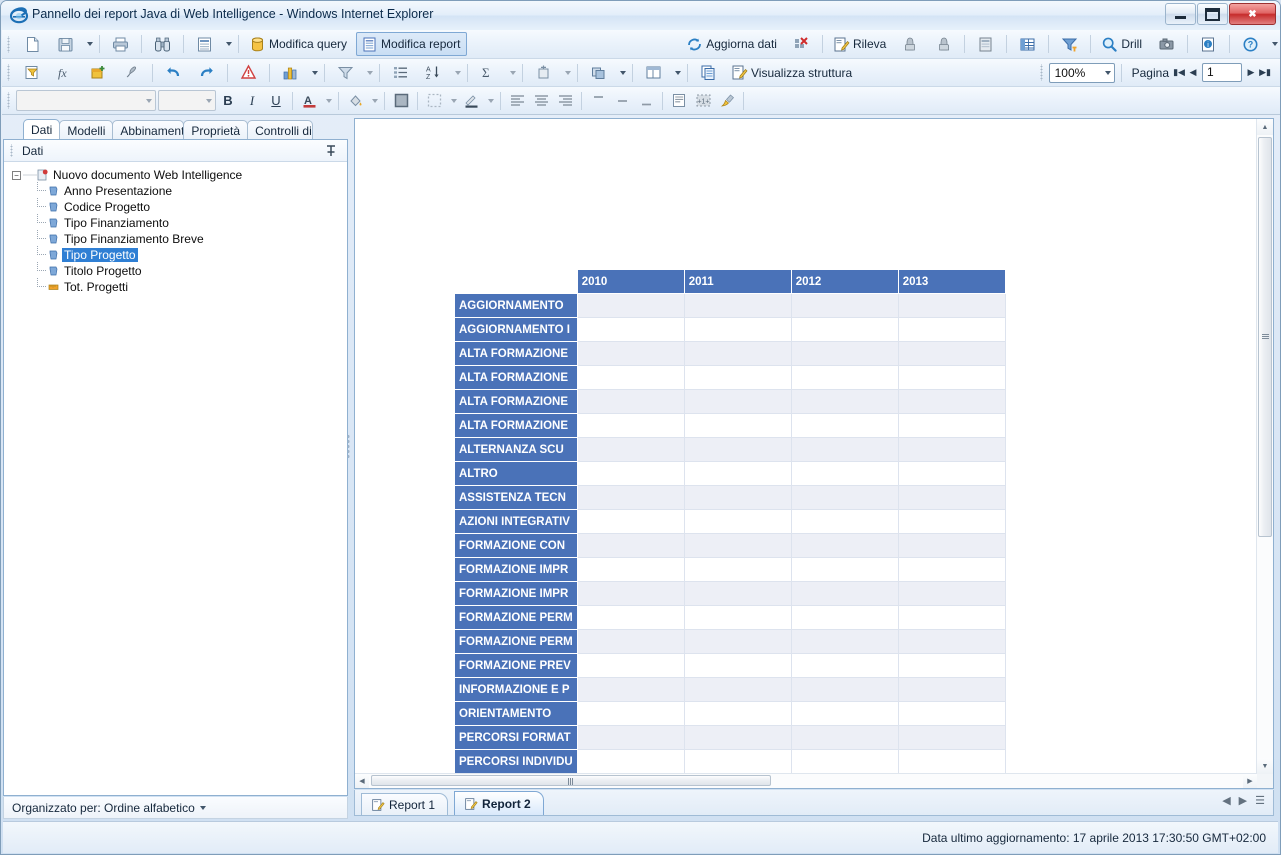 The image size is (1281, 855). Describe the element at coordinates (516, 377) in the screenshot. I see `row-header-cell: ALTA FORMAZIONE` at that location.